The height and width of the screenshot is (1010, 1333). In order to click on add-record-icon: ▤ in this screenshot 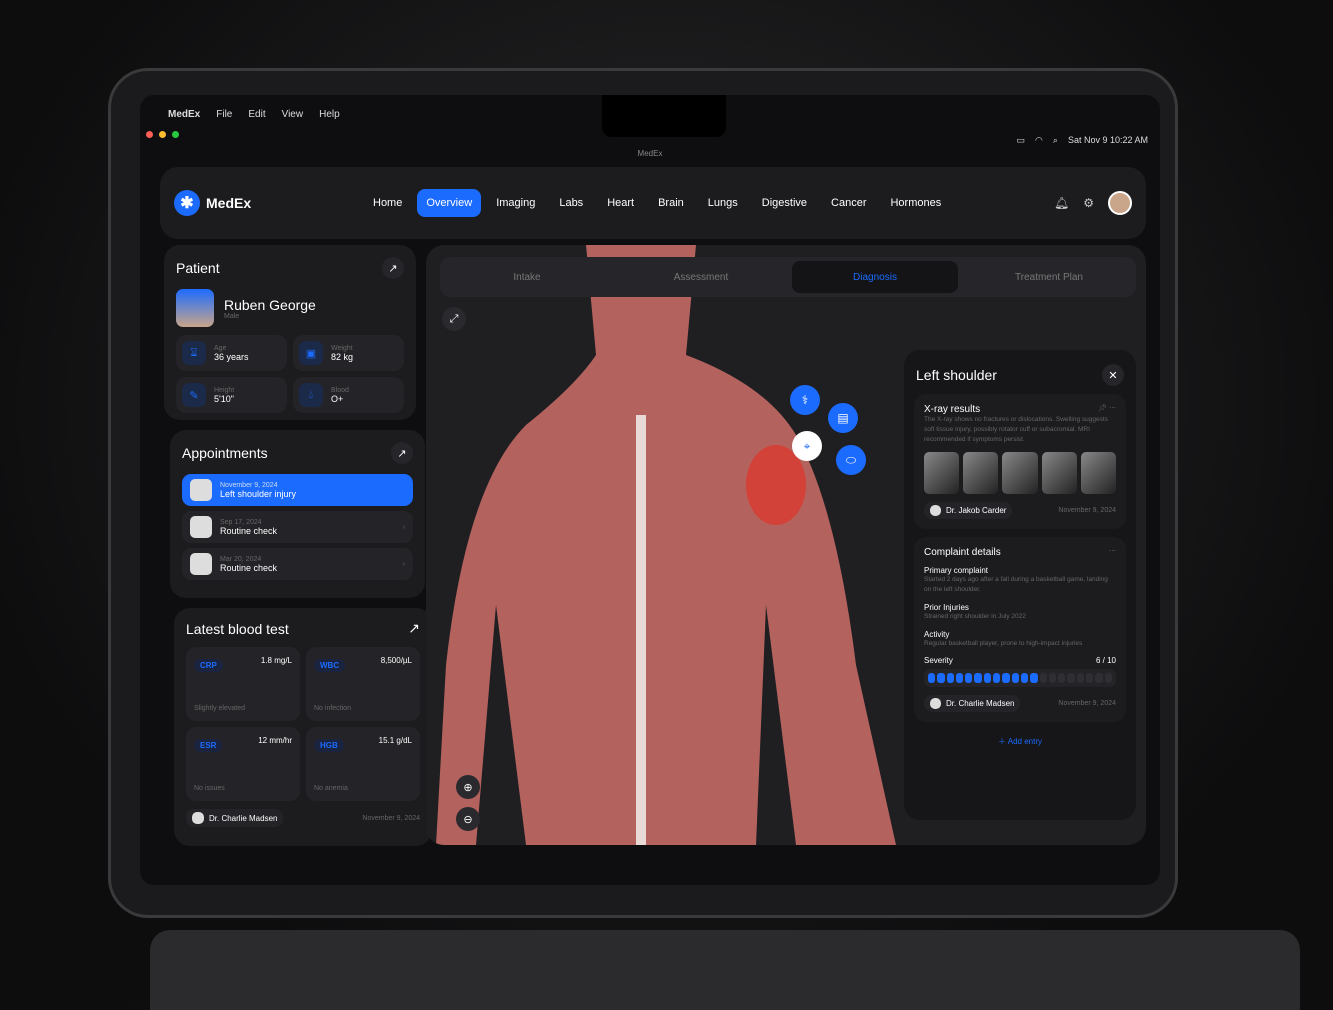, I will do `click(843, 418)`.